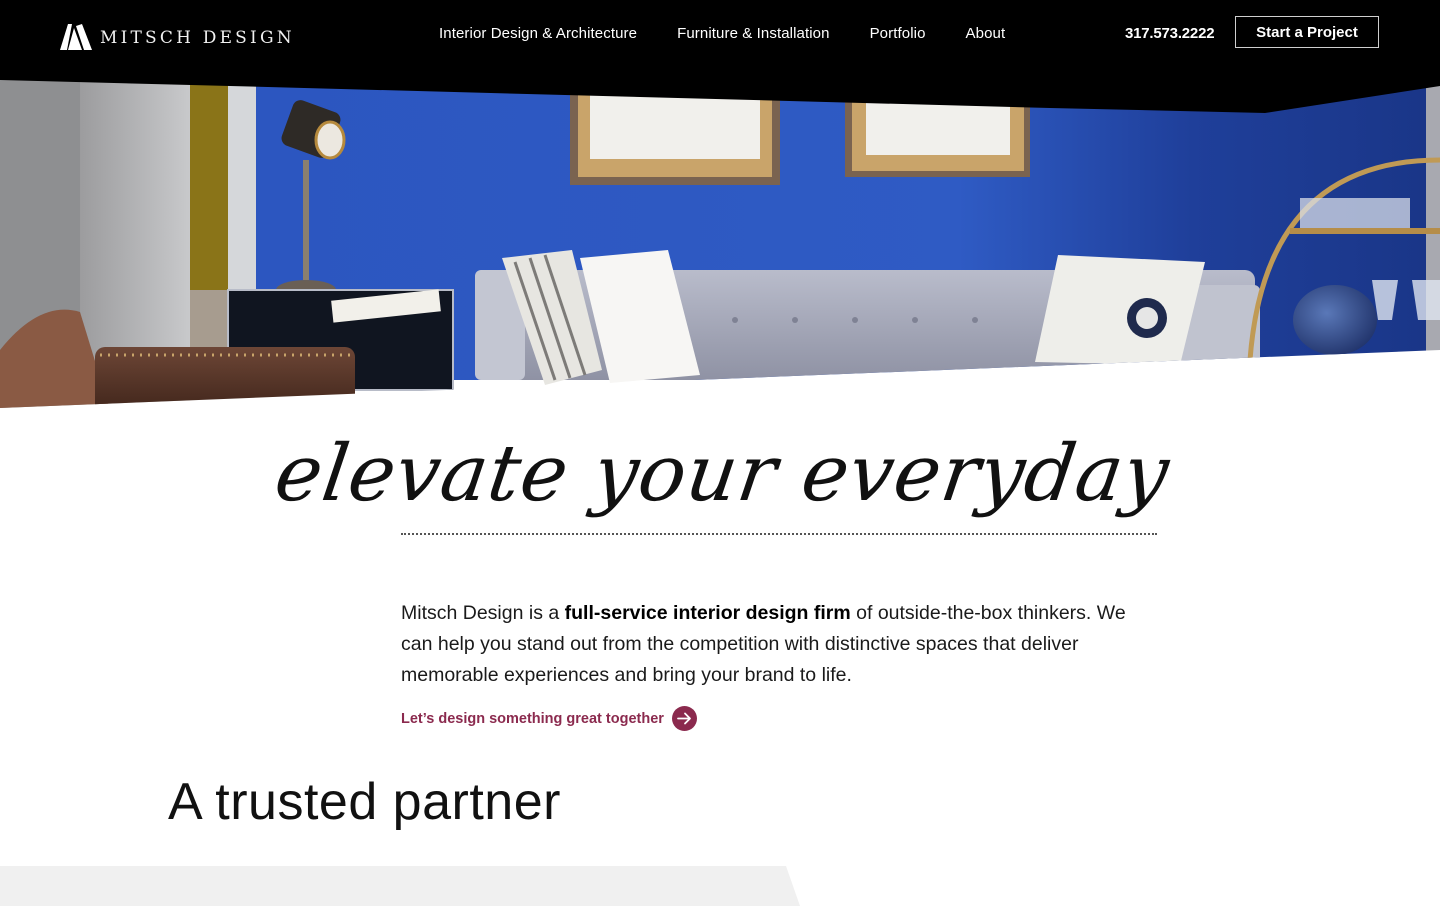  Describe the element at coordinates (197, 38) in the screenshot. I see `logo-text: MITSCH DESIGN` at that location.